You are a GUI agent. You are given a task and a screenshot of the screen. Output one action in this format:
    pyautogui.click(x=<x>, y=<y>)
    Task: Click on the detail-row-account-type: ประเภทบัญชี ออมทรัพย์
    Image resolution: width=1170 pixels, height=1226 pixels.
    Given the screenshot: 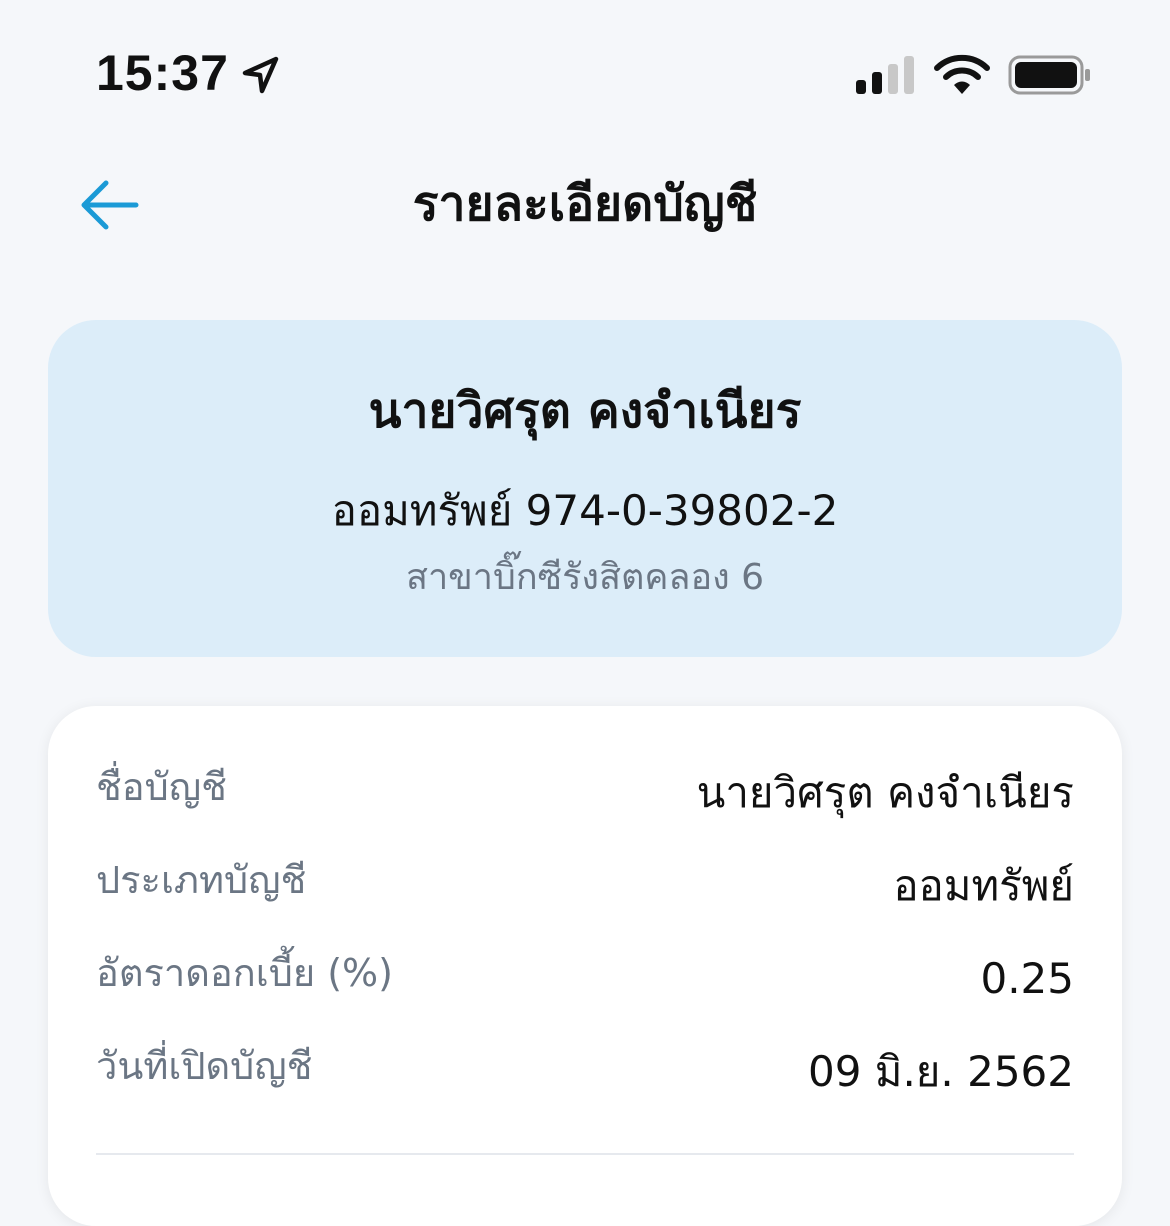 What is the action you would take?
    pyautogui.click(x=585, y=880)
    